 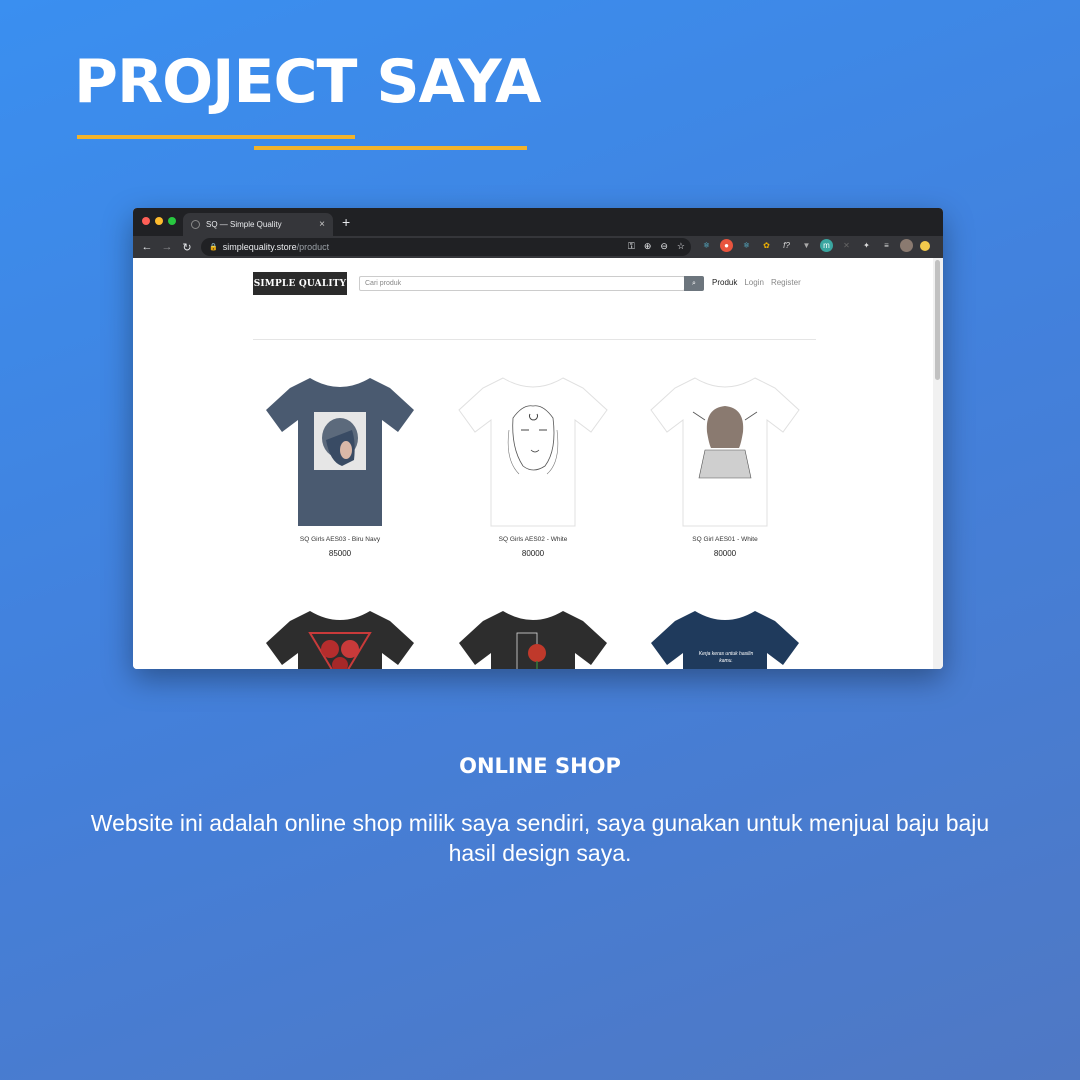 I want to click on back-arrow-icon: ←, so click(x=147, y=247).